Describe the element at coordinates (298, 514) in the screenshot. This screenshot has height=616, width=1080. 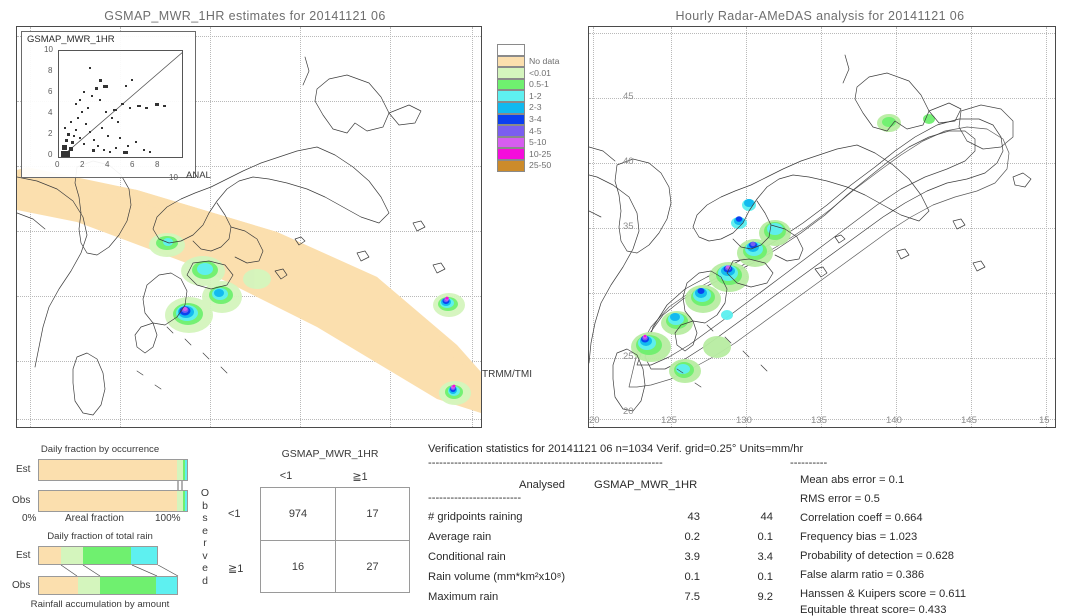
I see `contingency-cell: 974` at that location.